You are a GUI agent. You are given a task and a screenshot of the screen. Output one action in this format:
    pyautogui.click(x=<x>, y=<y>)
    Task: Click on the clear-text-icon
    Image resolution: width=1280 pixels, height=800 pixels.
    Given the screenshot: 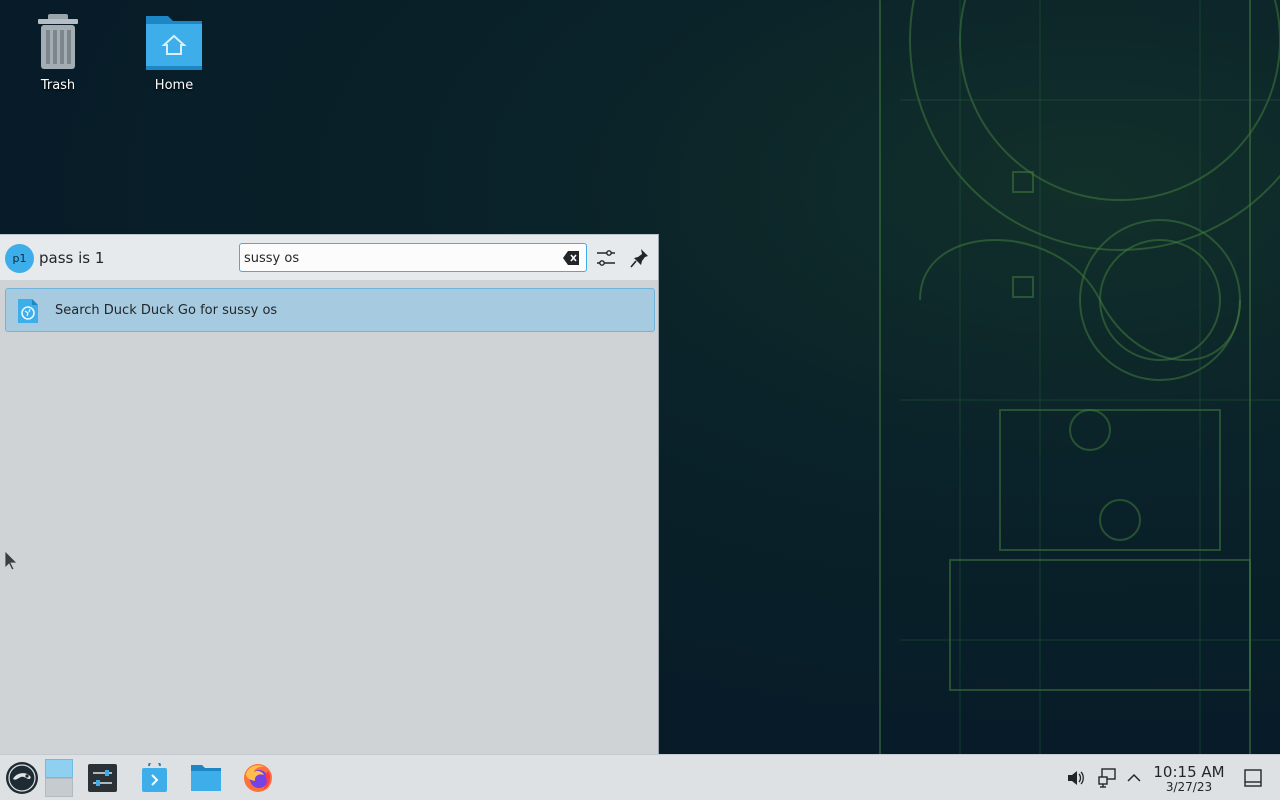 What is the action you would take?
    pyautogui.click(x=571, y=258)
    